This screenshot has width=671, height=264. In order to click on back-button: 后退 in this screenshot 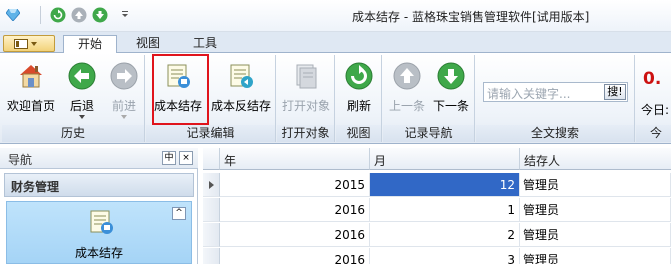, I will do `click(82, 89)`.